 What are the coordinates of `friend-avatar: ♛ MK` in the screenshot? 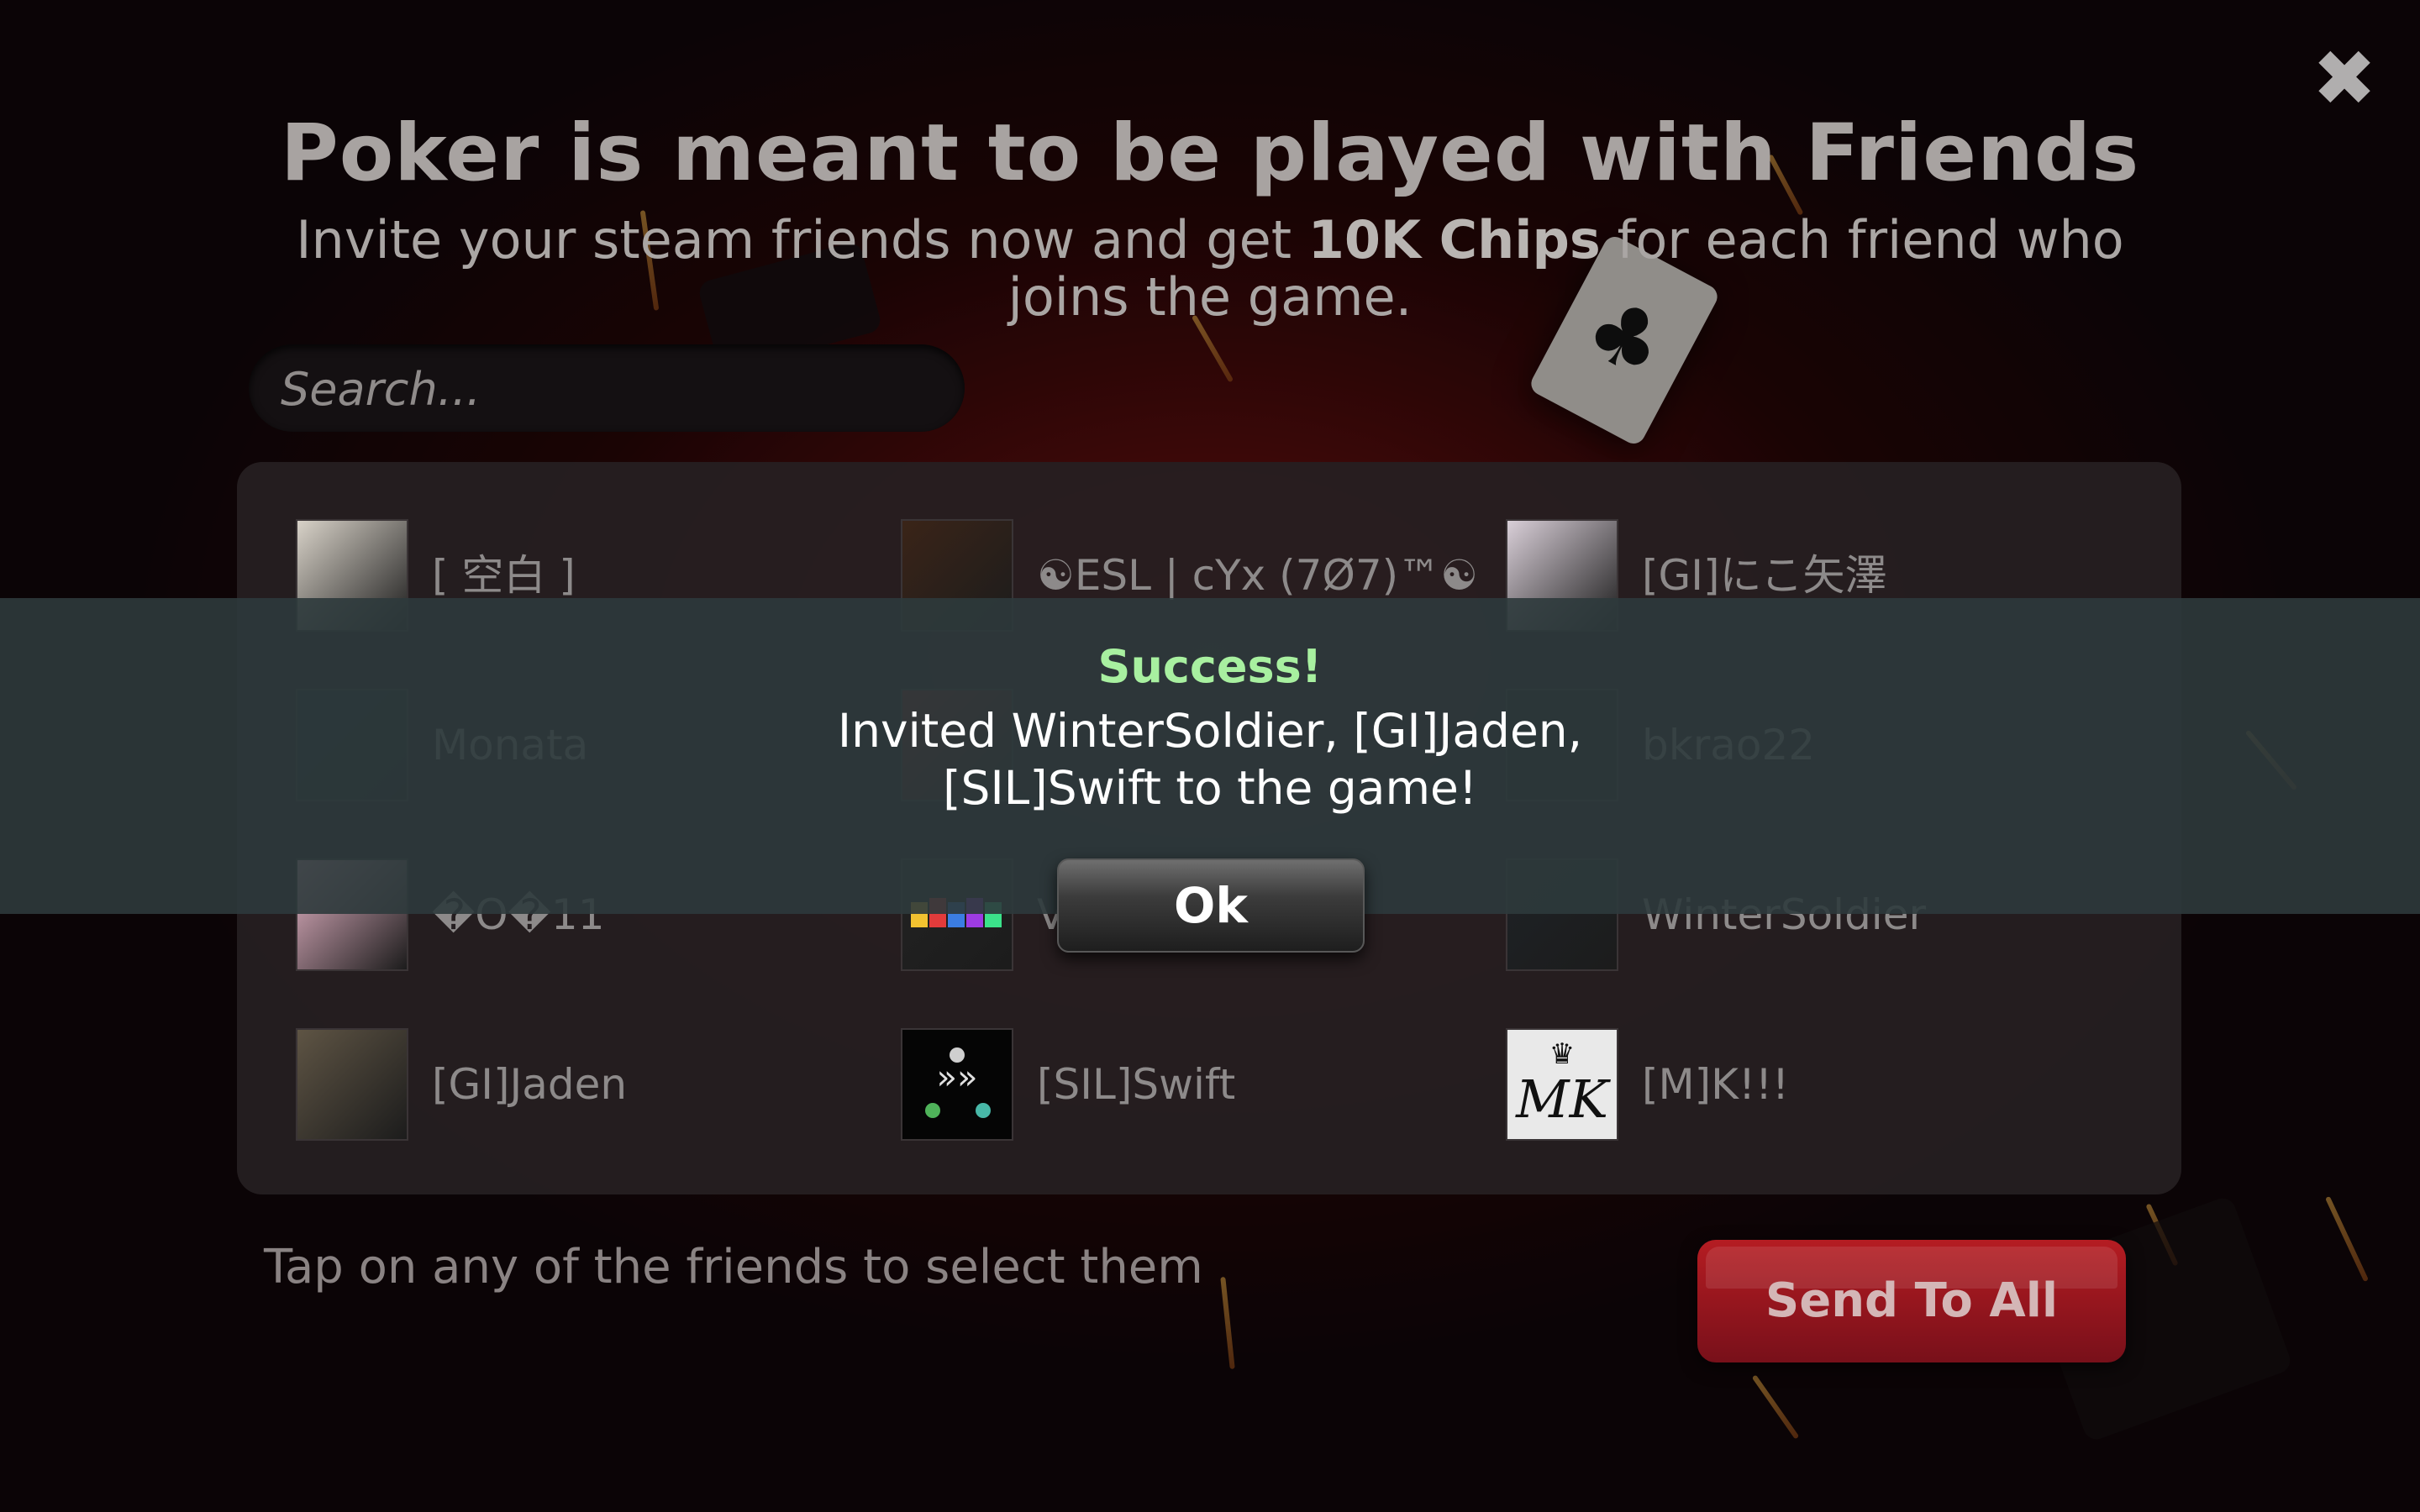 It's located at (1562, 1084).